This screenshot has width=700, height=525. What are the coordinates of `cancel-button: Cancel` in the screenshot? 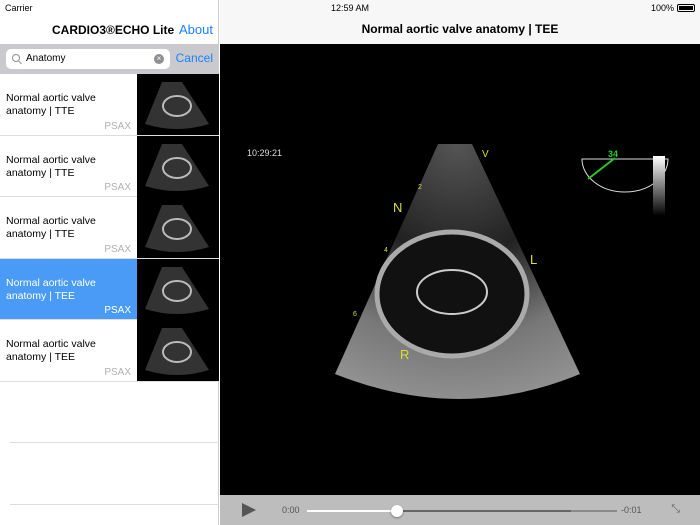 It's located at (194, 58).